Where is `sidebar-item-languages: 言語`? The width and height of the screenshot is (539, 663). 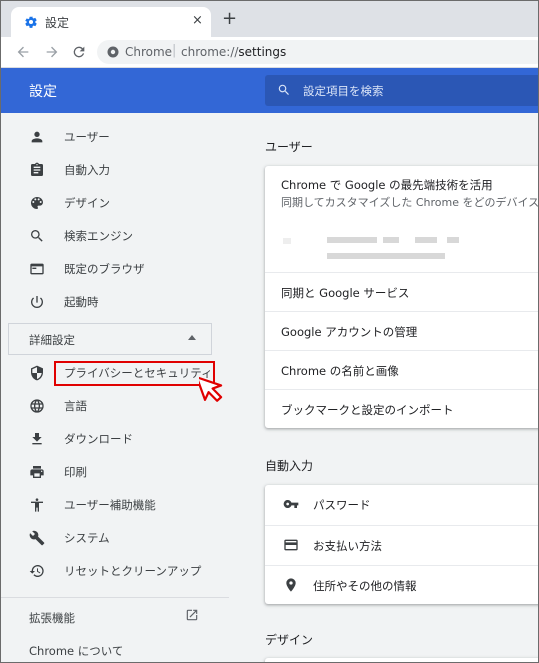
sidebar-item-languages: 言語 is located at coordinates (115, 406).